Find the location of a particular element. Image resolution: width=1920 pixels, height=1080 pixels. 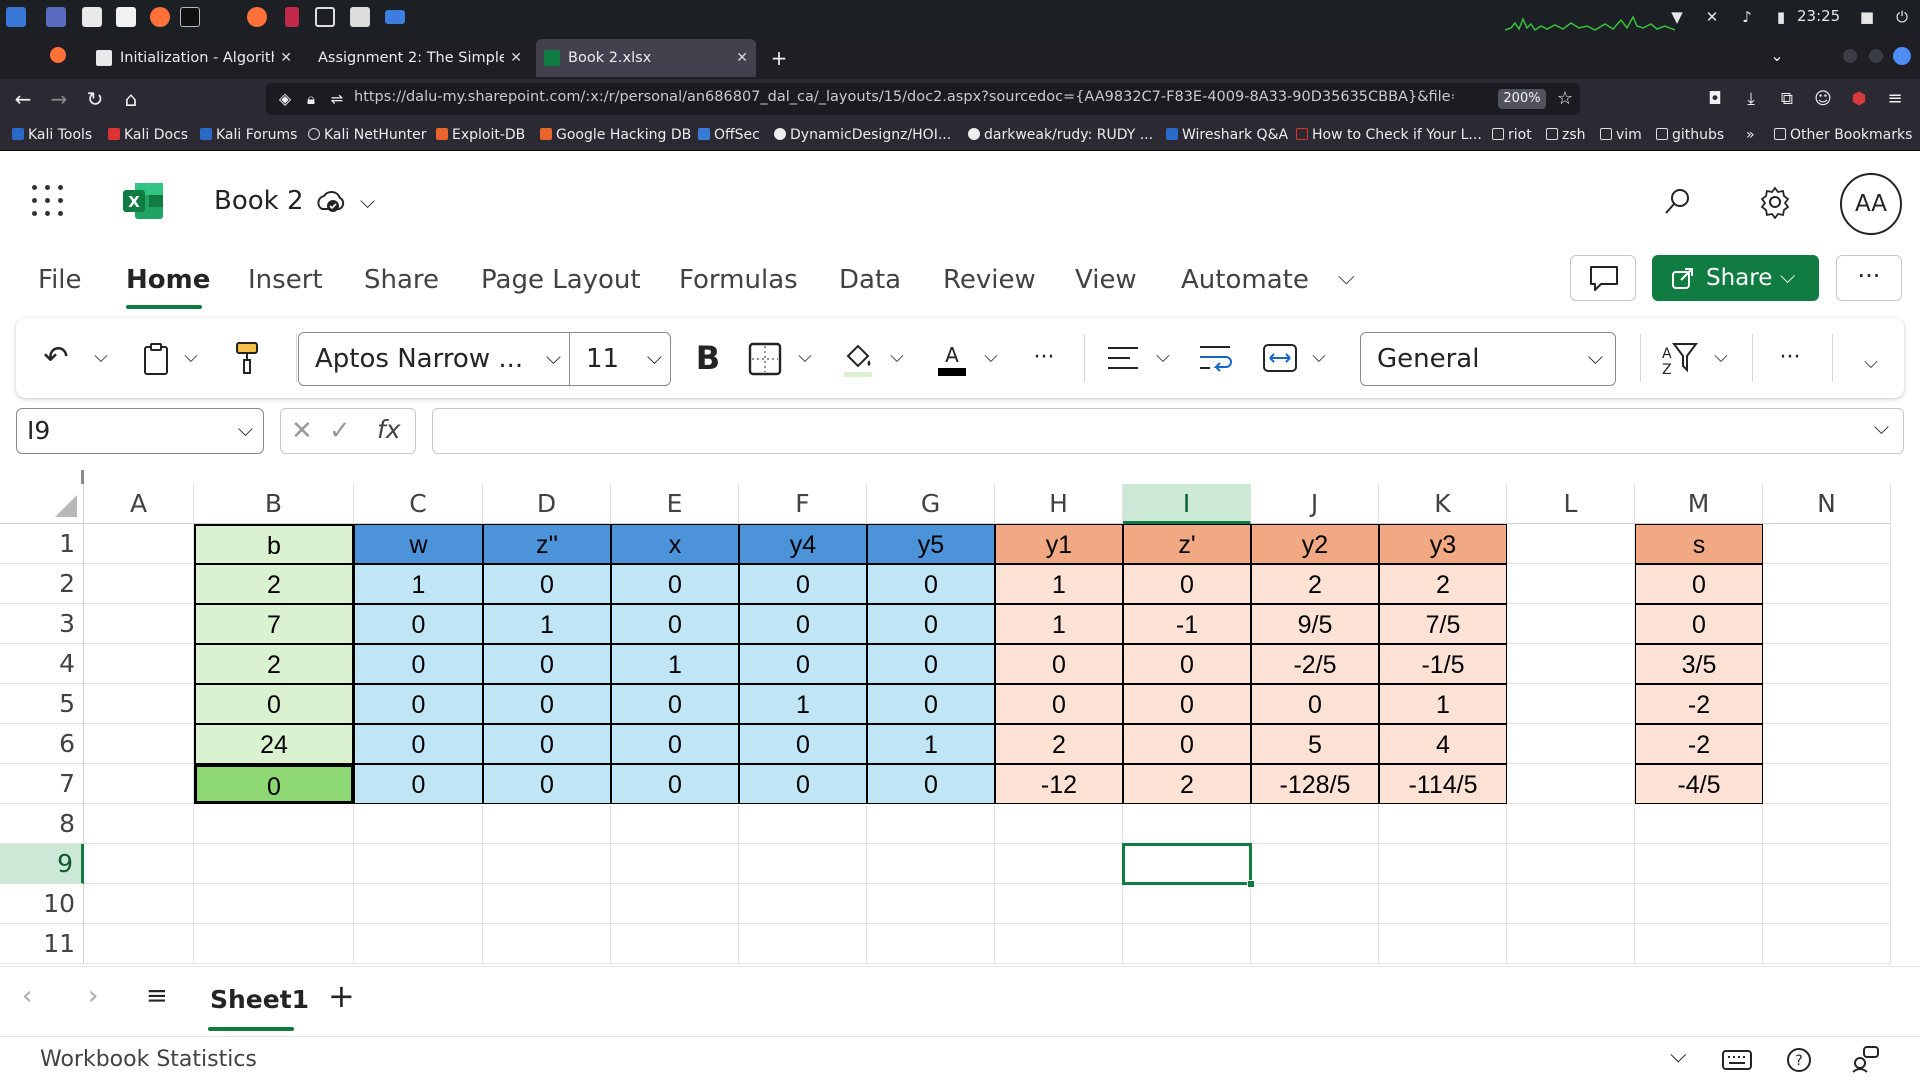

shield-icon: ◈ is located at coordinates (285, 99).